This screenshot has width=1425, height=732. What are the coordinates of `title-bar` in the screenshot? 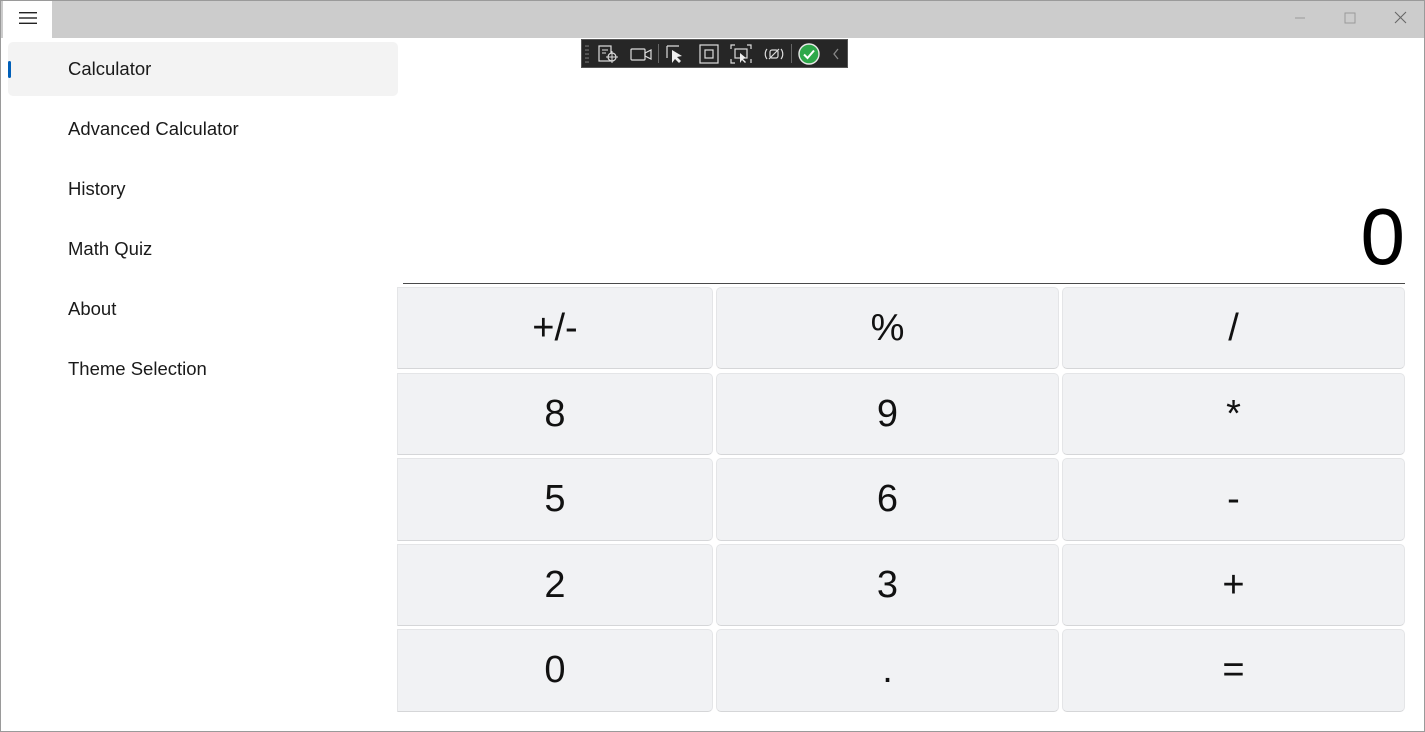 It's located at (712, 20).